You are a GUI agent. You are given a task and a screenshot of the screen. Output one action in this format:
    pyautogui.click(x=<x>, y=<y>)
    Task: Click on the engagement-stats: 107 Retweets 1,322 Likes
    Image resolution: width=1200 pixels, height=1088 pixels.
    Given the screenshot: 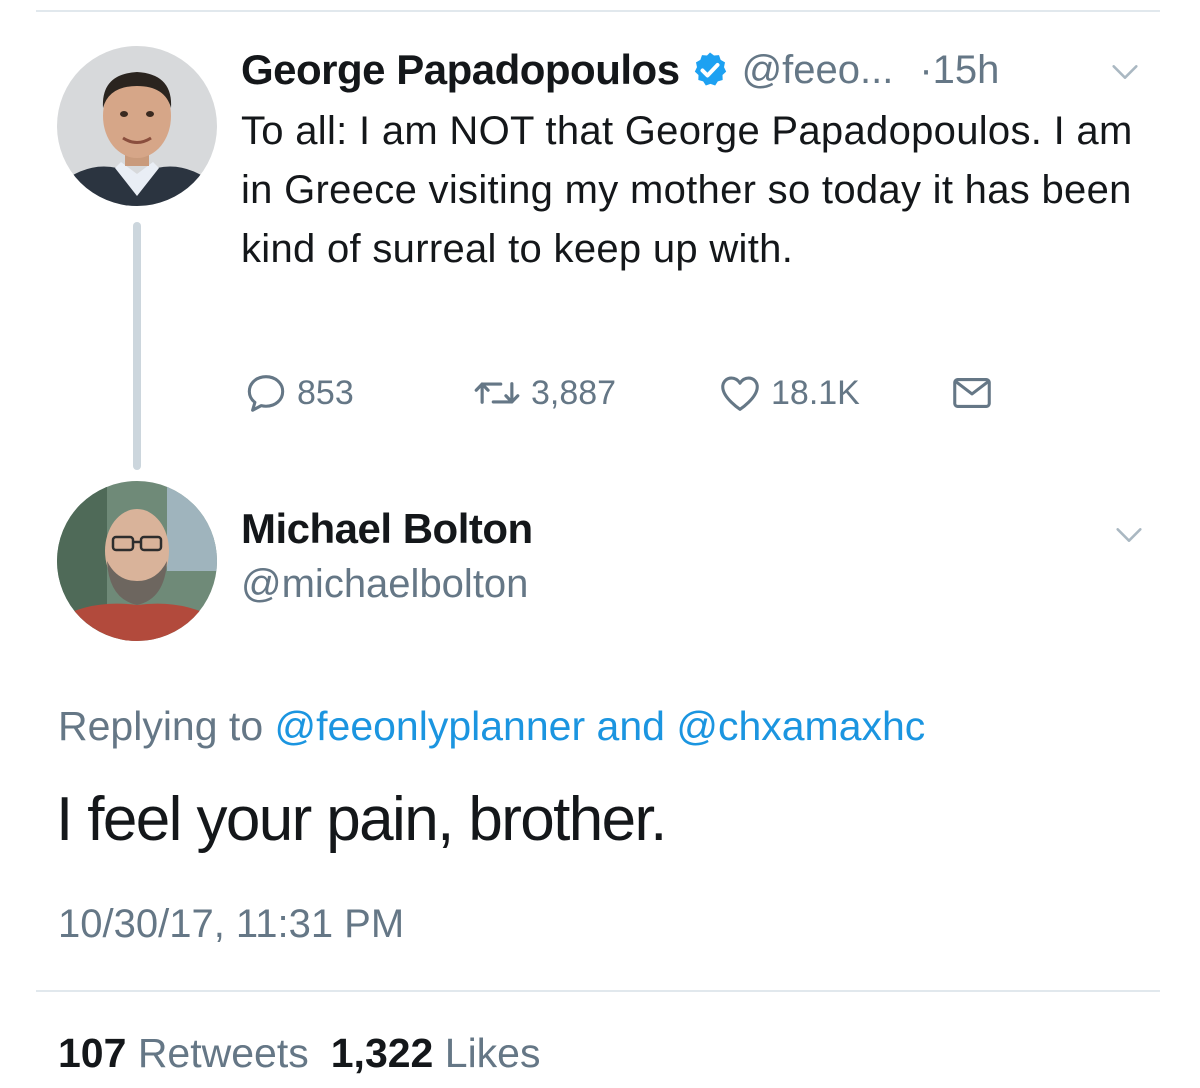 What is the action you would take?
    pyautogui.click(x=299, y=1053)
    